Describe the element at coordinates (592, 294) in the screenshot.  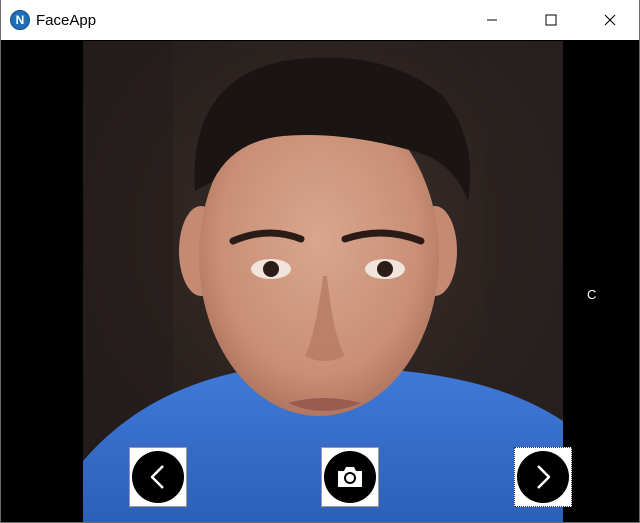
I see `side-label: C` at that location.